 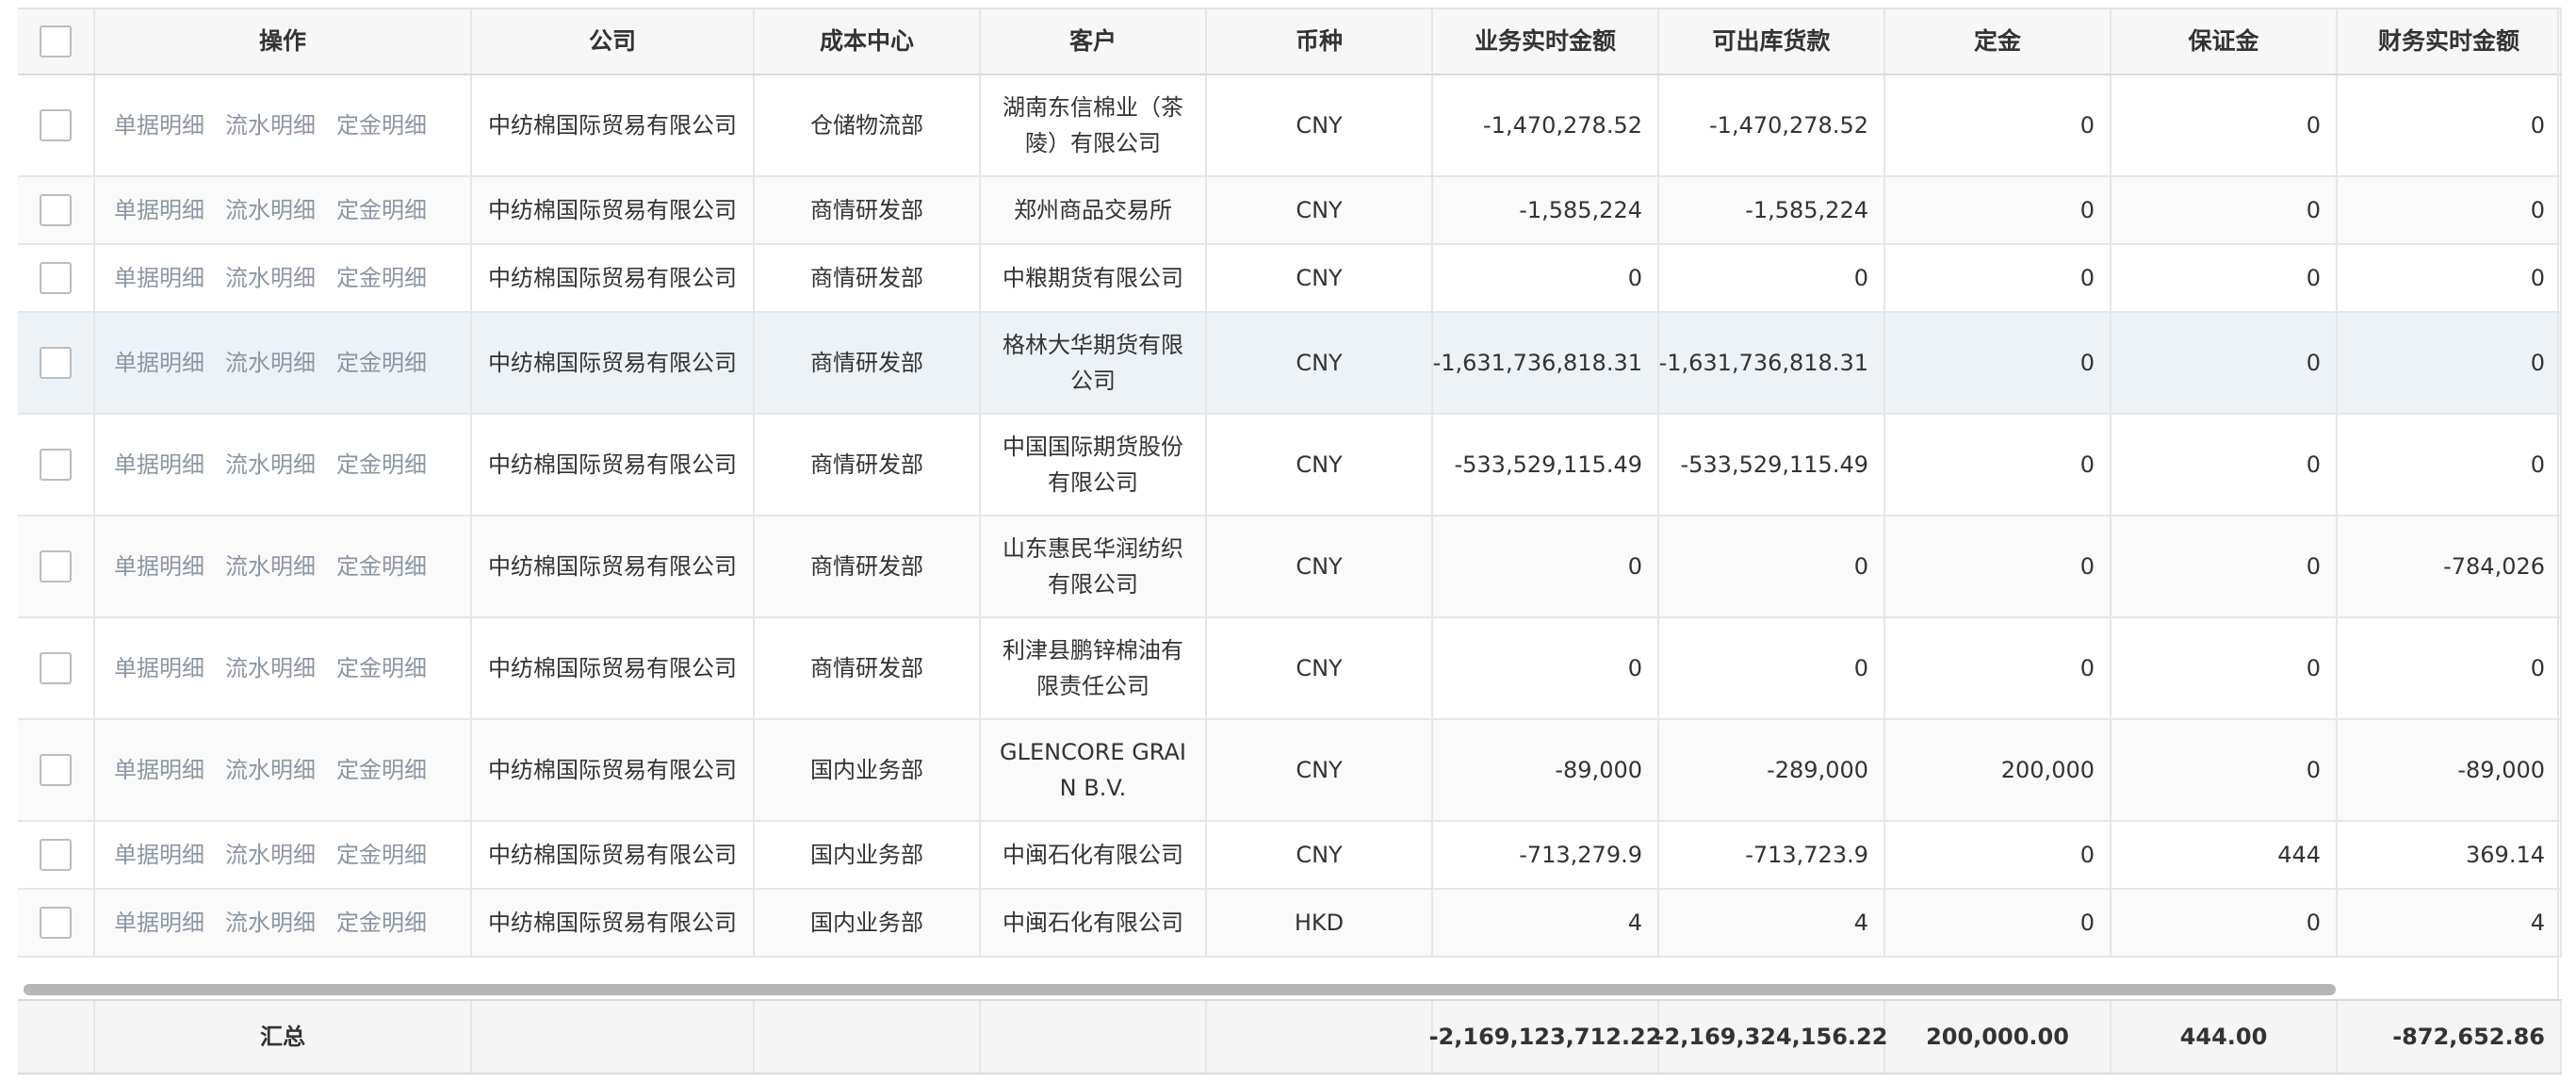 What do you see at coordinates (1772, 923) in the screenshot?
I see `cell-available-outbound-payment: 4` at bounding box center [1772, 923].